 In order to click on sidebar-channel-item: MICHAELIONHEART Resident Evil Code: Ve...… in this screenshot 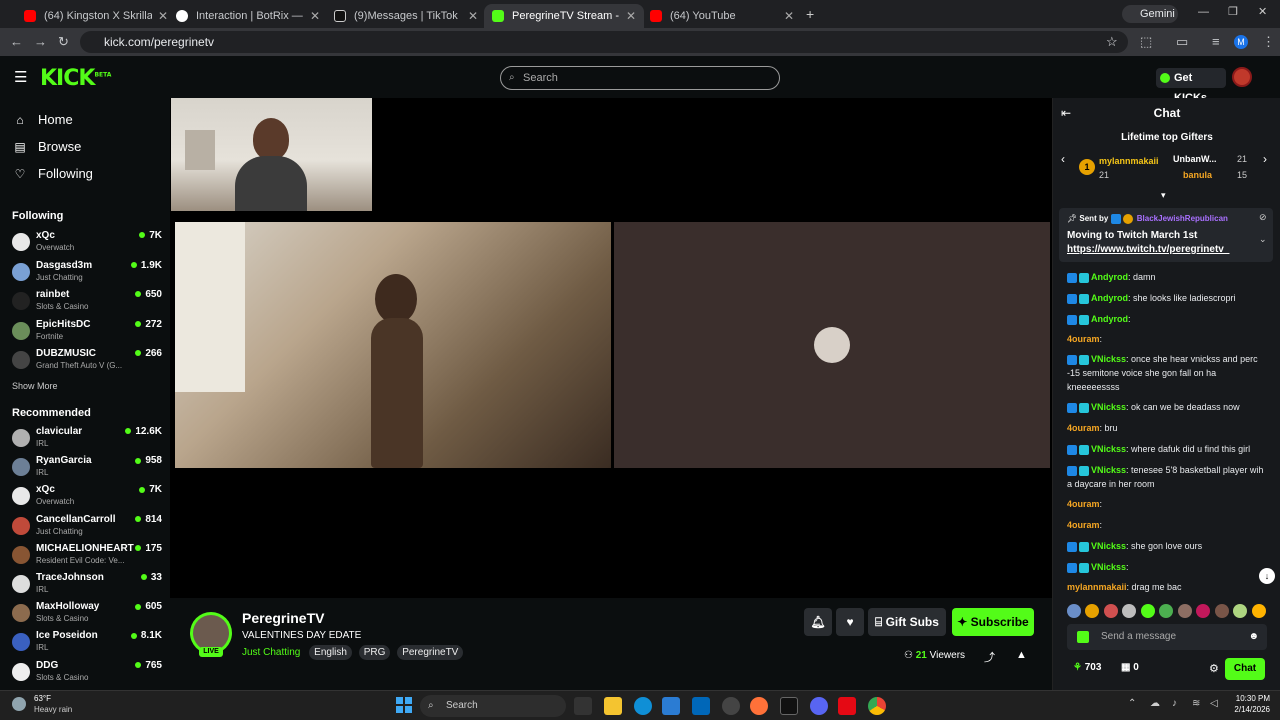, I will do `click(87, 556)`.